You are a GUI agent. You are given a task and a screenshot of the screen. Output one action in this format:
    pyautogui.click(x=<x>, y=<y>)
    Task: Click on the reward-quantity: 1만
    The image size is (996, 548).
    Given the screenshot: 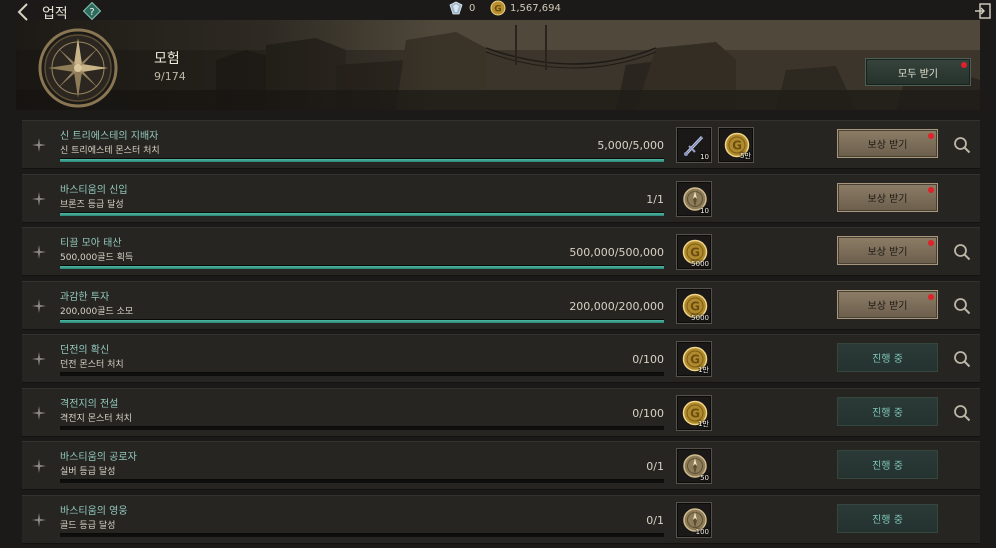 What is the action you would take?
    pyautogui.click(x=703, y=424)
    